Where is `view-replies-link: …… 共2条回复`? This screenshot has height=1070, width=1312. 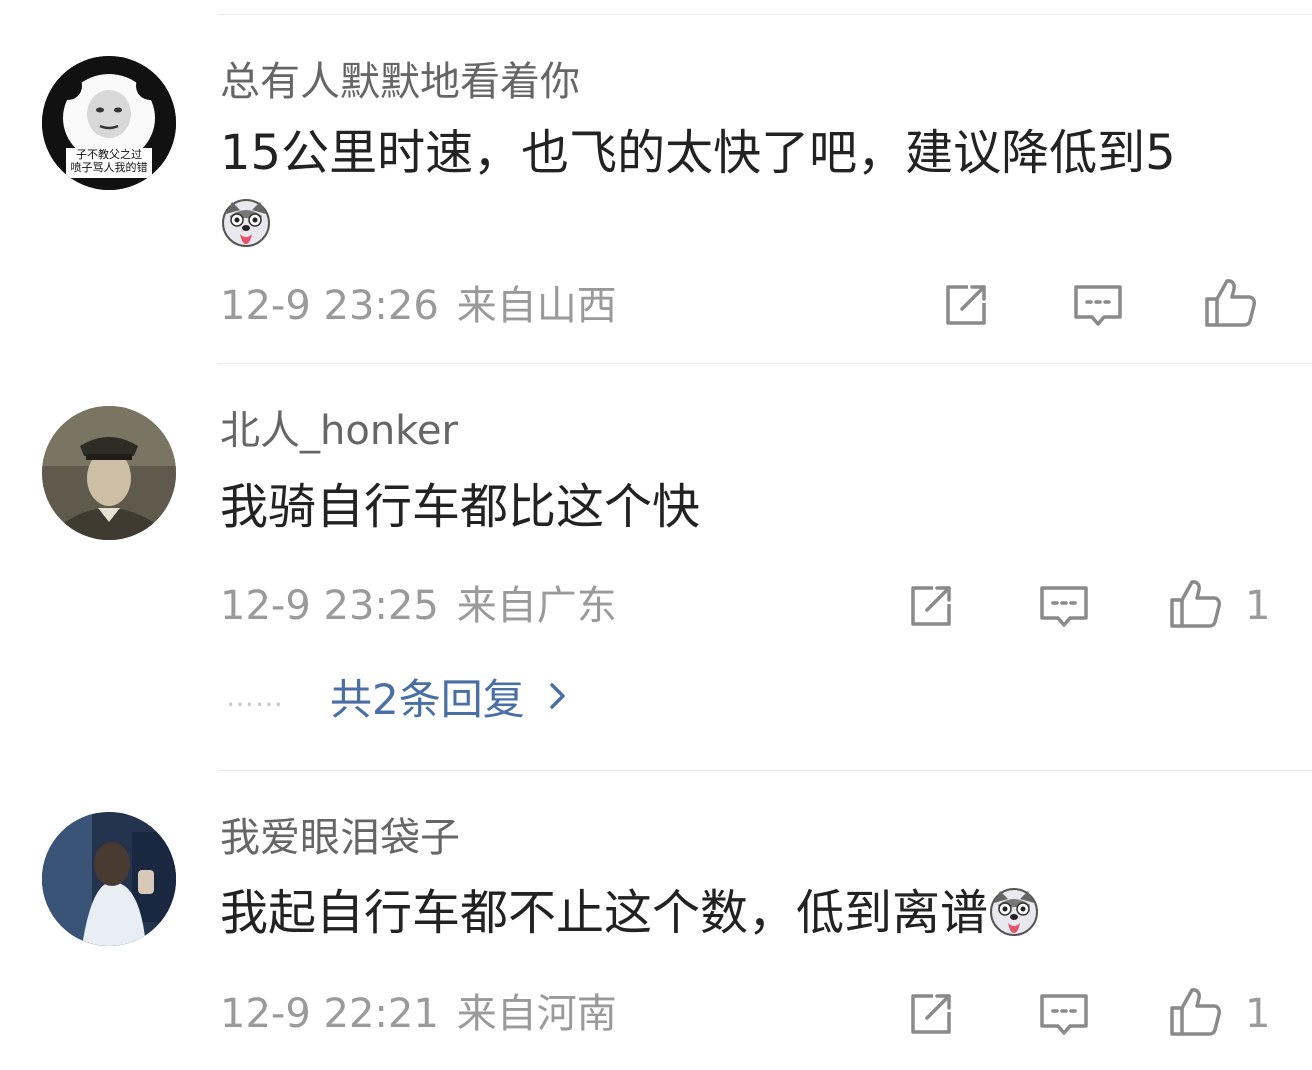 view-replies-link: …… 共2条回复 is located at coordinates (397, 697).